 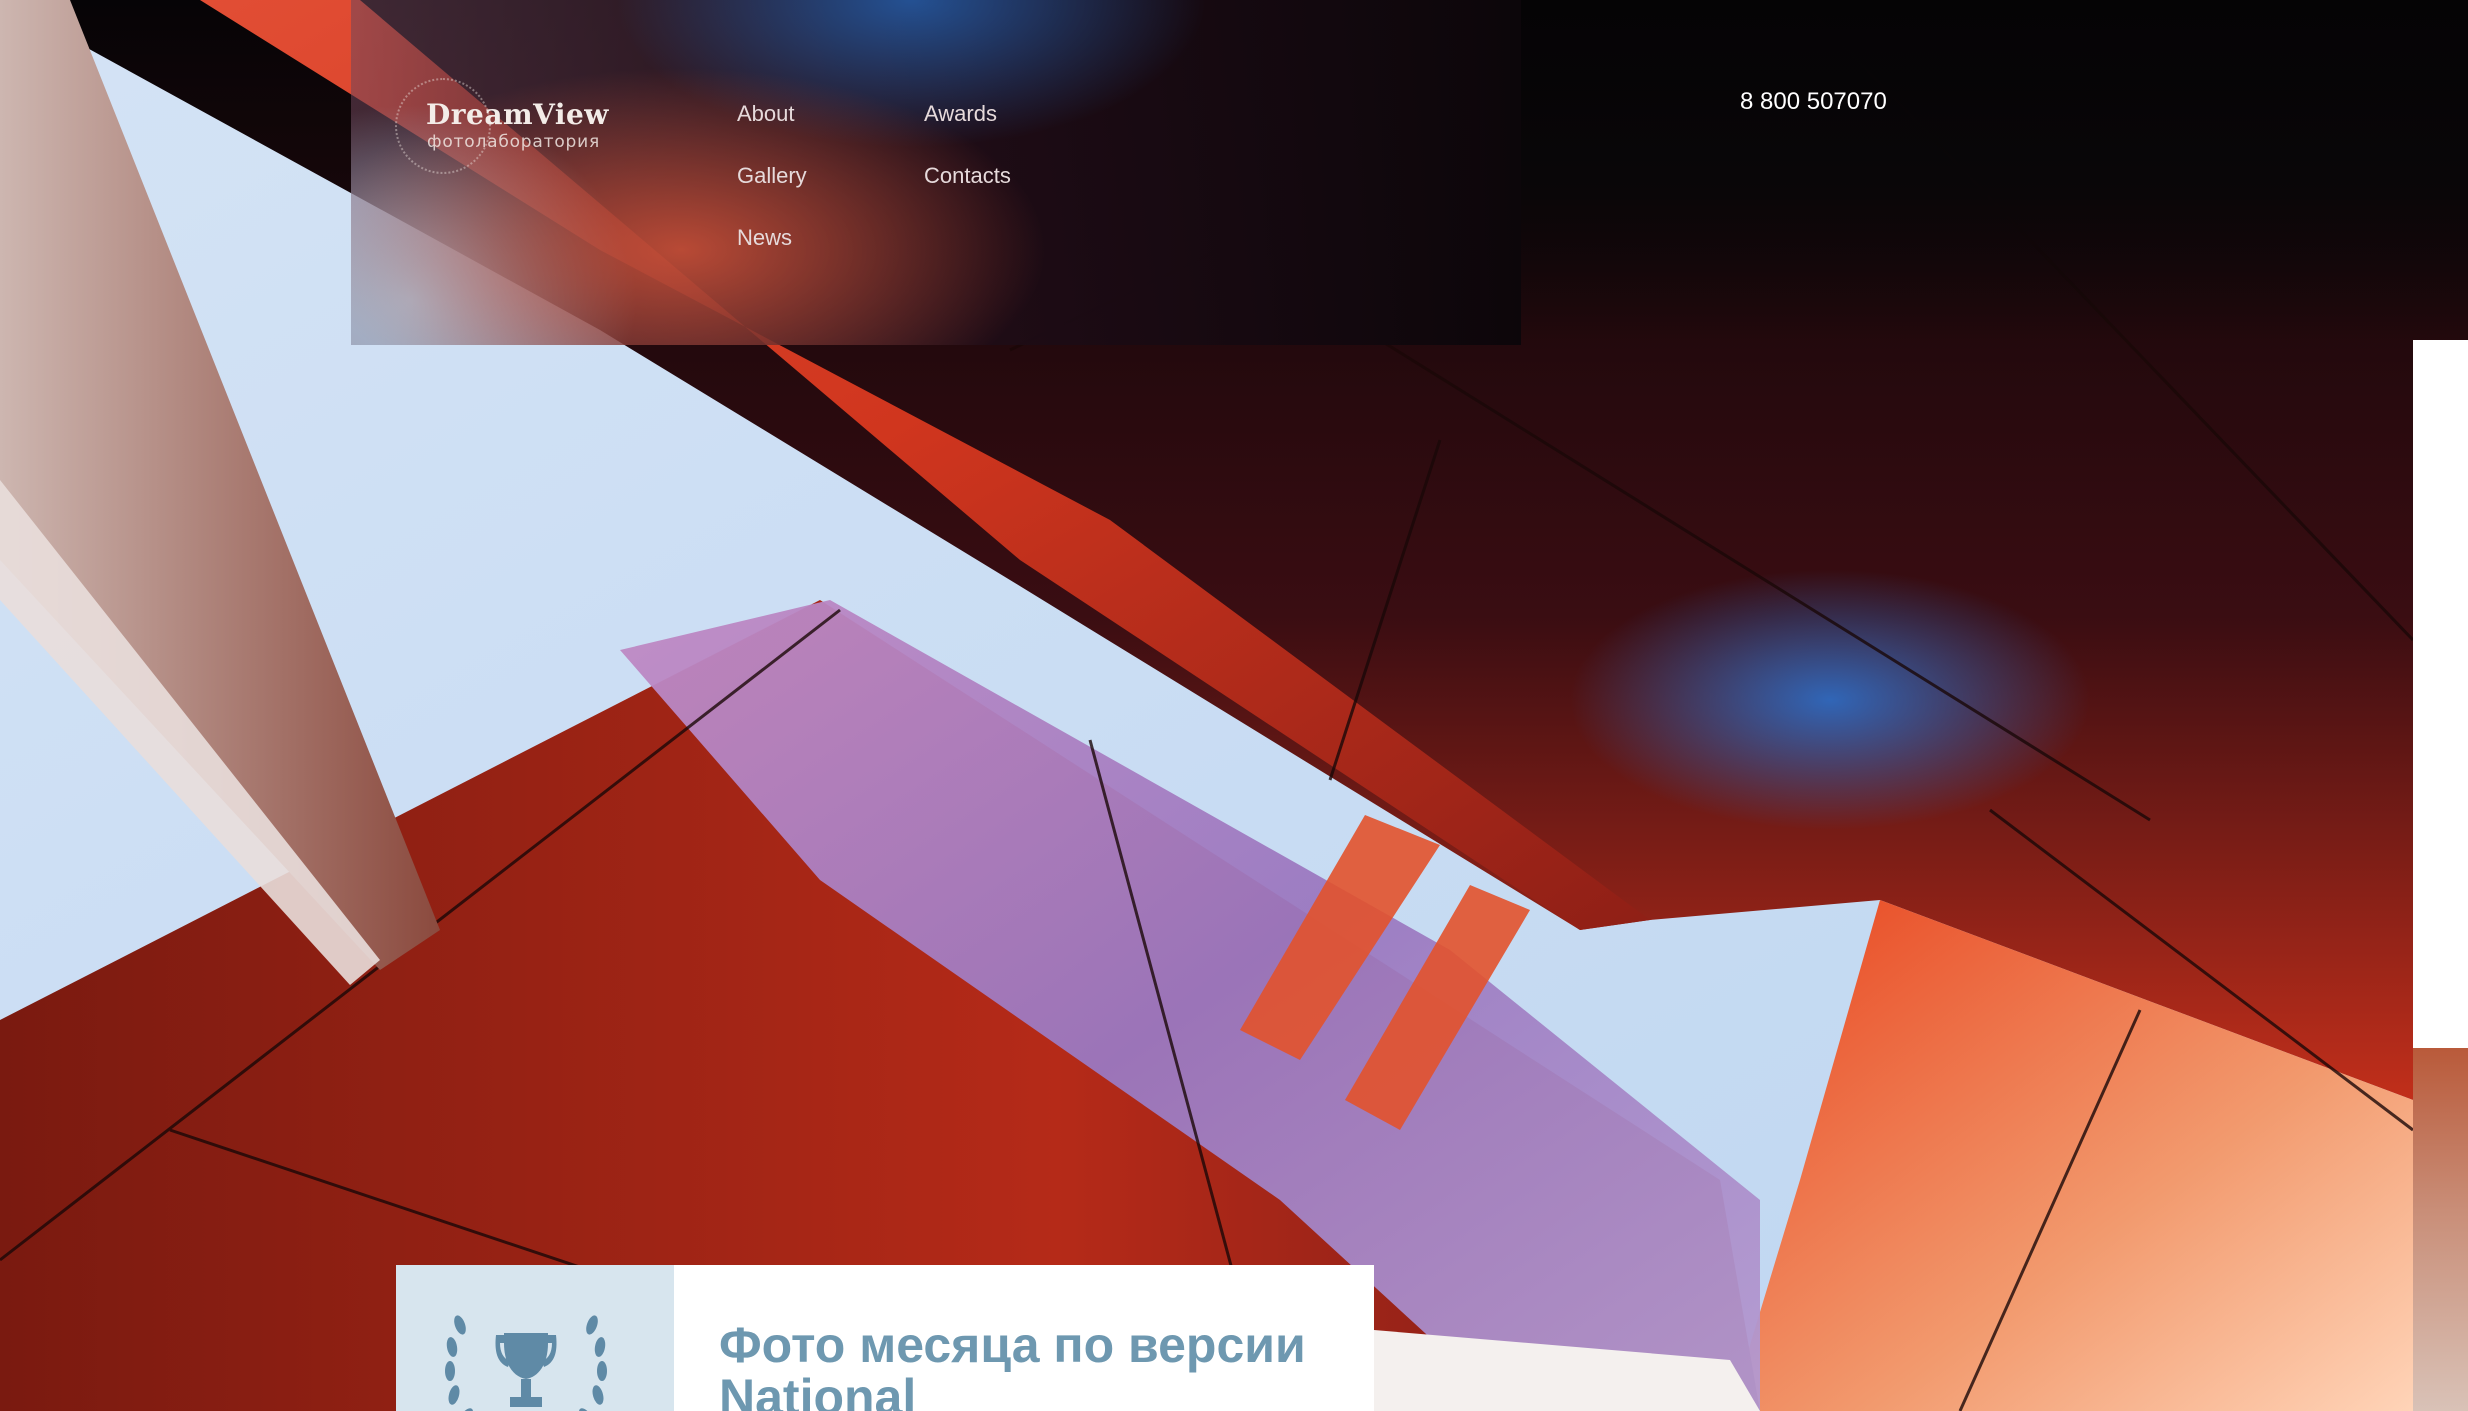 What do you see at coordinates (1813, 102) in the screenshot?
I see `phone-number: 8 800 507070` at bounding box center [1813, 102].